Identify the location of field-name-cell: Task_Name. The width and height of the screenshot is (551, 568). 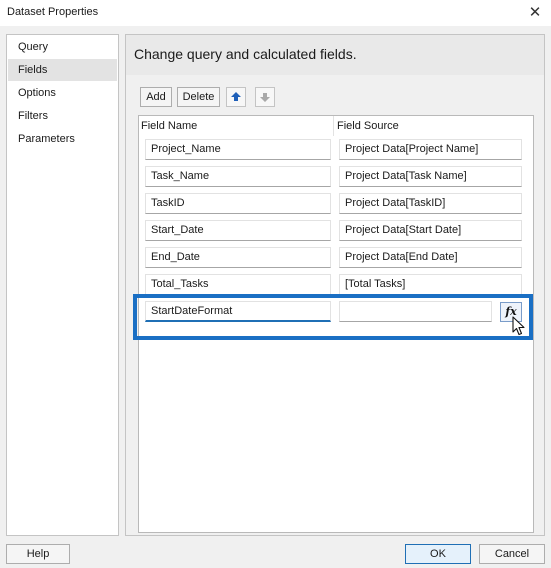
(238, 176).